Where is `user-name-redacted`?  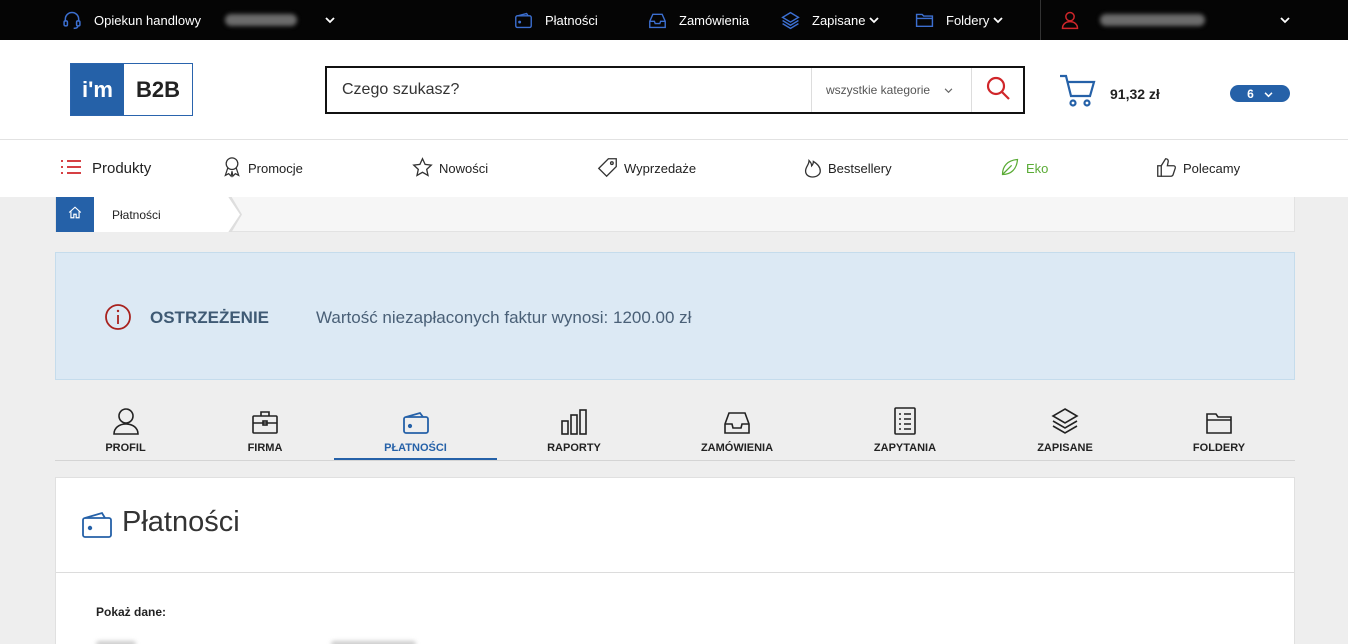 user-name-redacted is located at coordinates (1152, 20).